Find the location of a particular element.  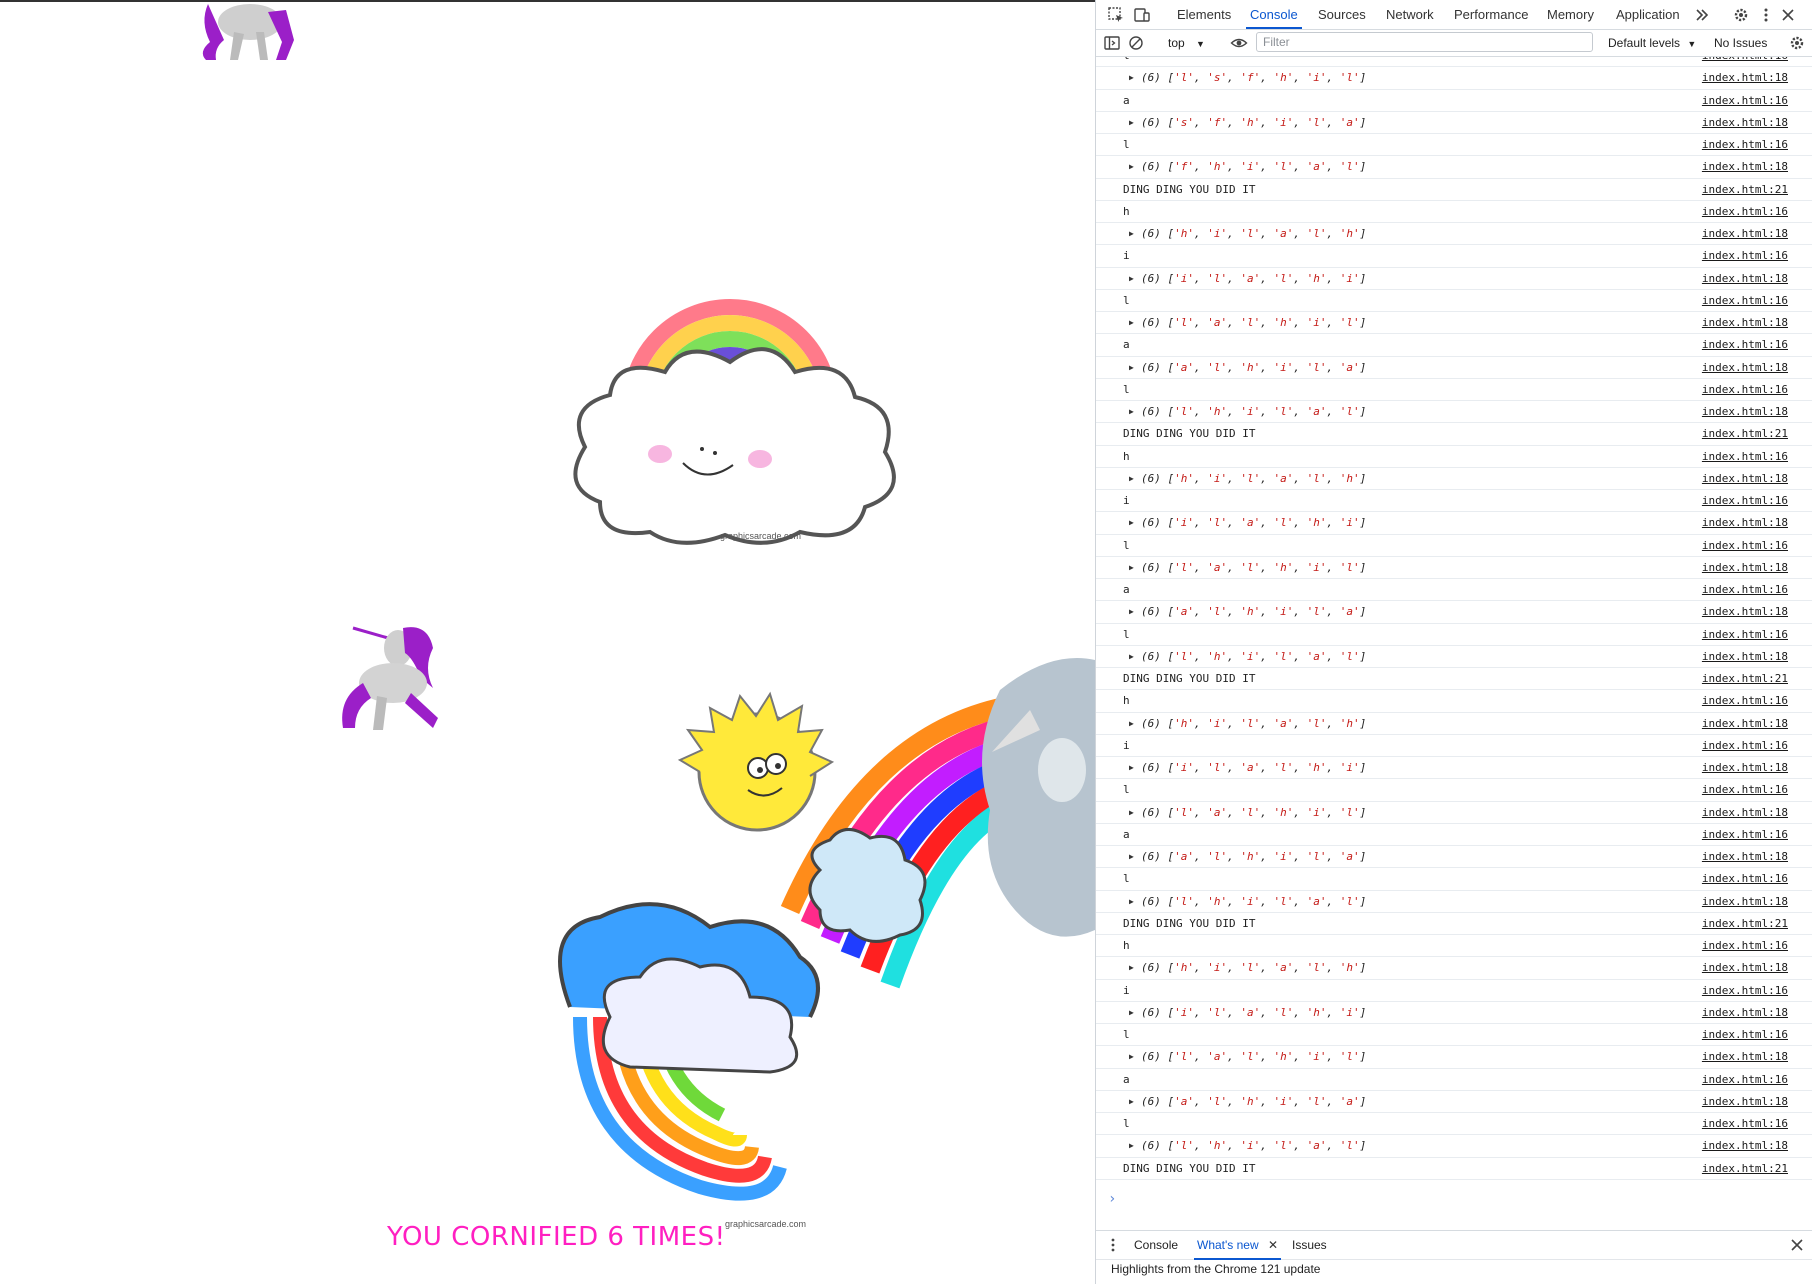

tab-memory: Memory is located at coordinates (1570, 14).